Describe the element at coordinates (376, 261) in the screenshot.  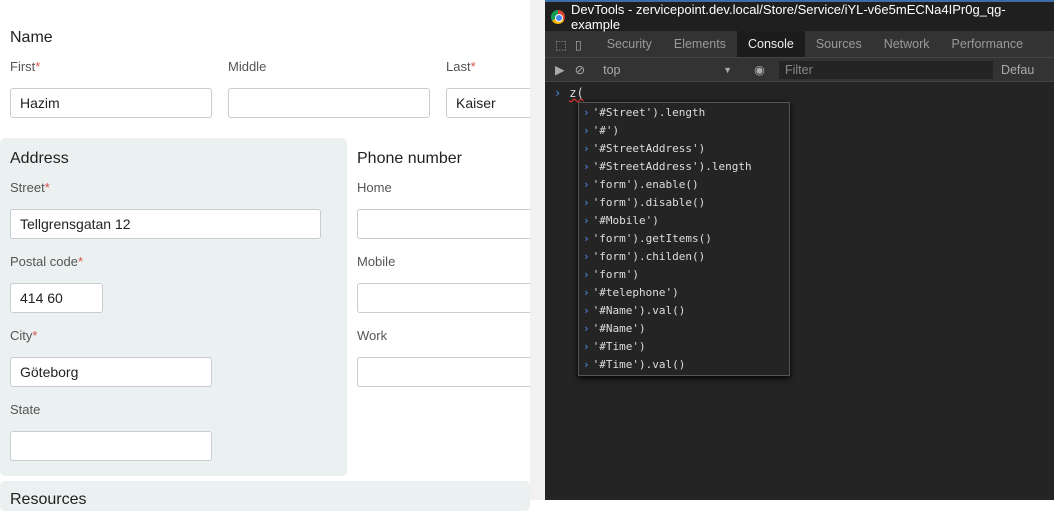
I see `mobile-label: Mobile` at that location.